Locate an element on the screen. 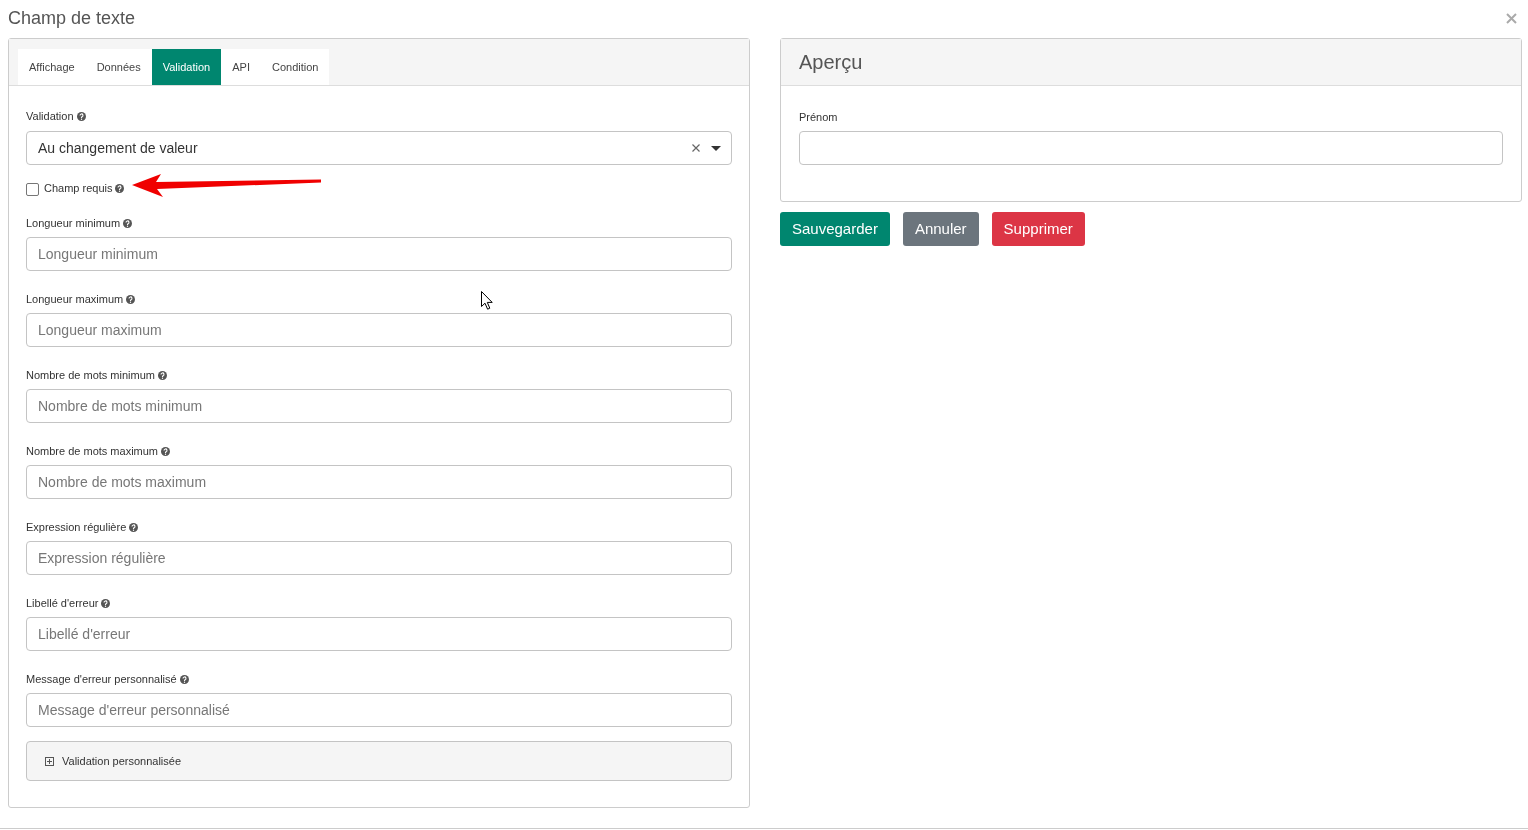 Image resolution: width=1528 pixels, height=830 pixels. mouse-pointer-icon is located at coordinates (487, 300).